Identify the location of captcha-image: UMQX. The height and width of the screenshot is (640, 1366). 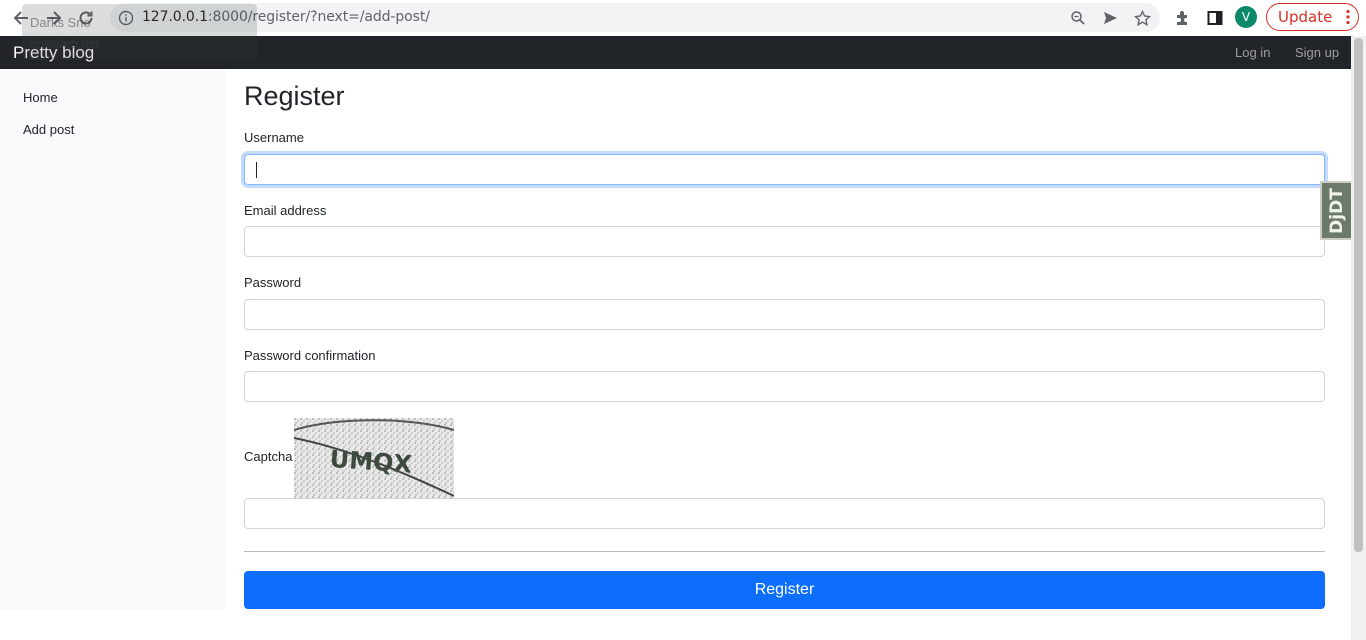
(374, 458).